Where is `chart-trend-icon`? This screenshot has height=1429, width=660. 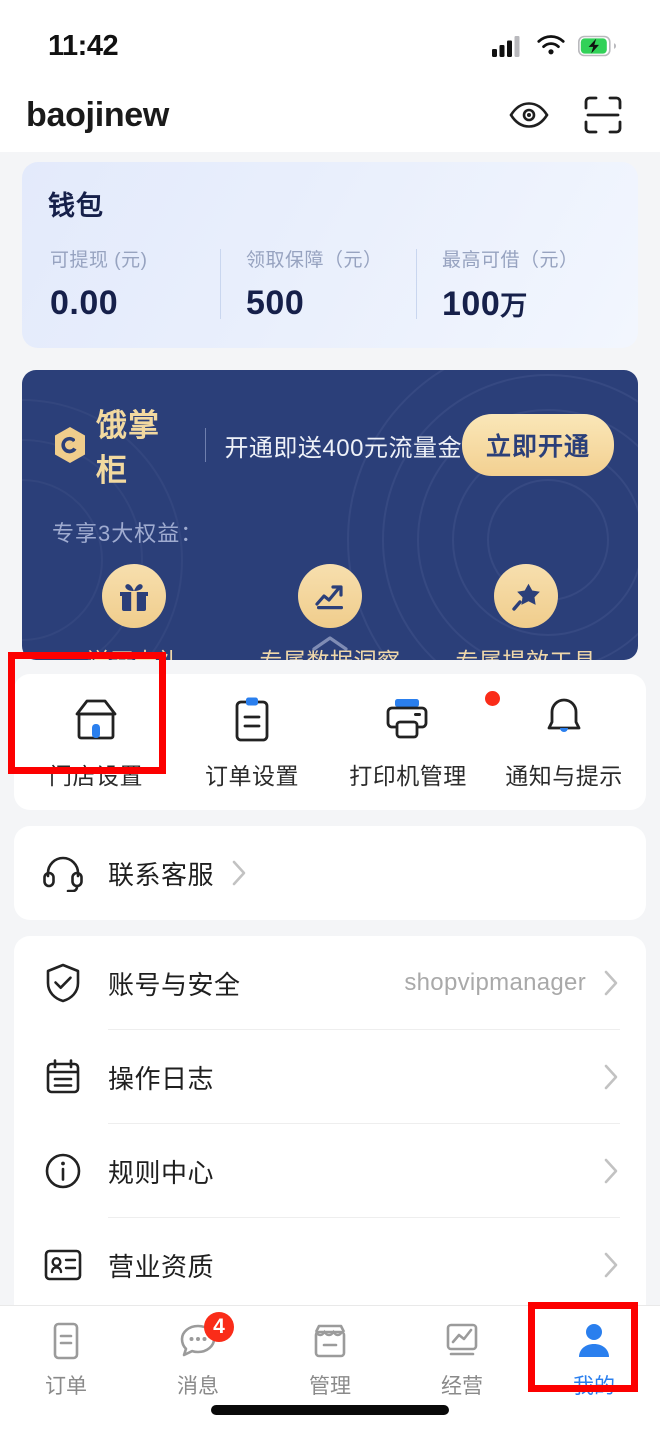
chart-trend-icon is located at coordinates (330, 596).